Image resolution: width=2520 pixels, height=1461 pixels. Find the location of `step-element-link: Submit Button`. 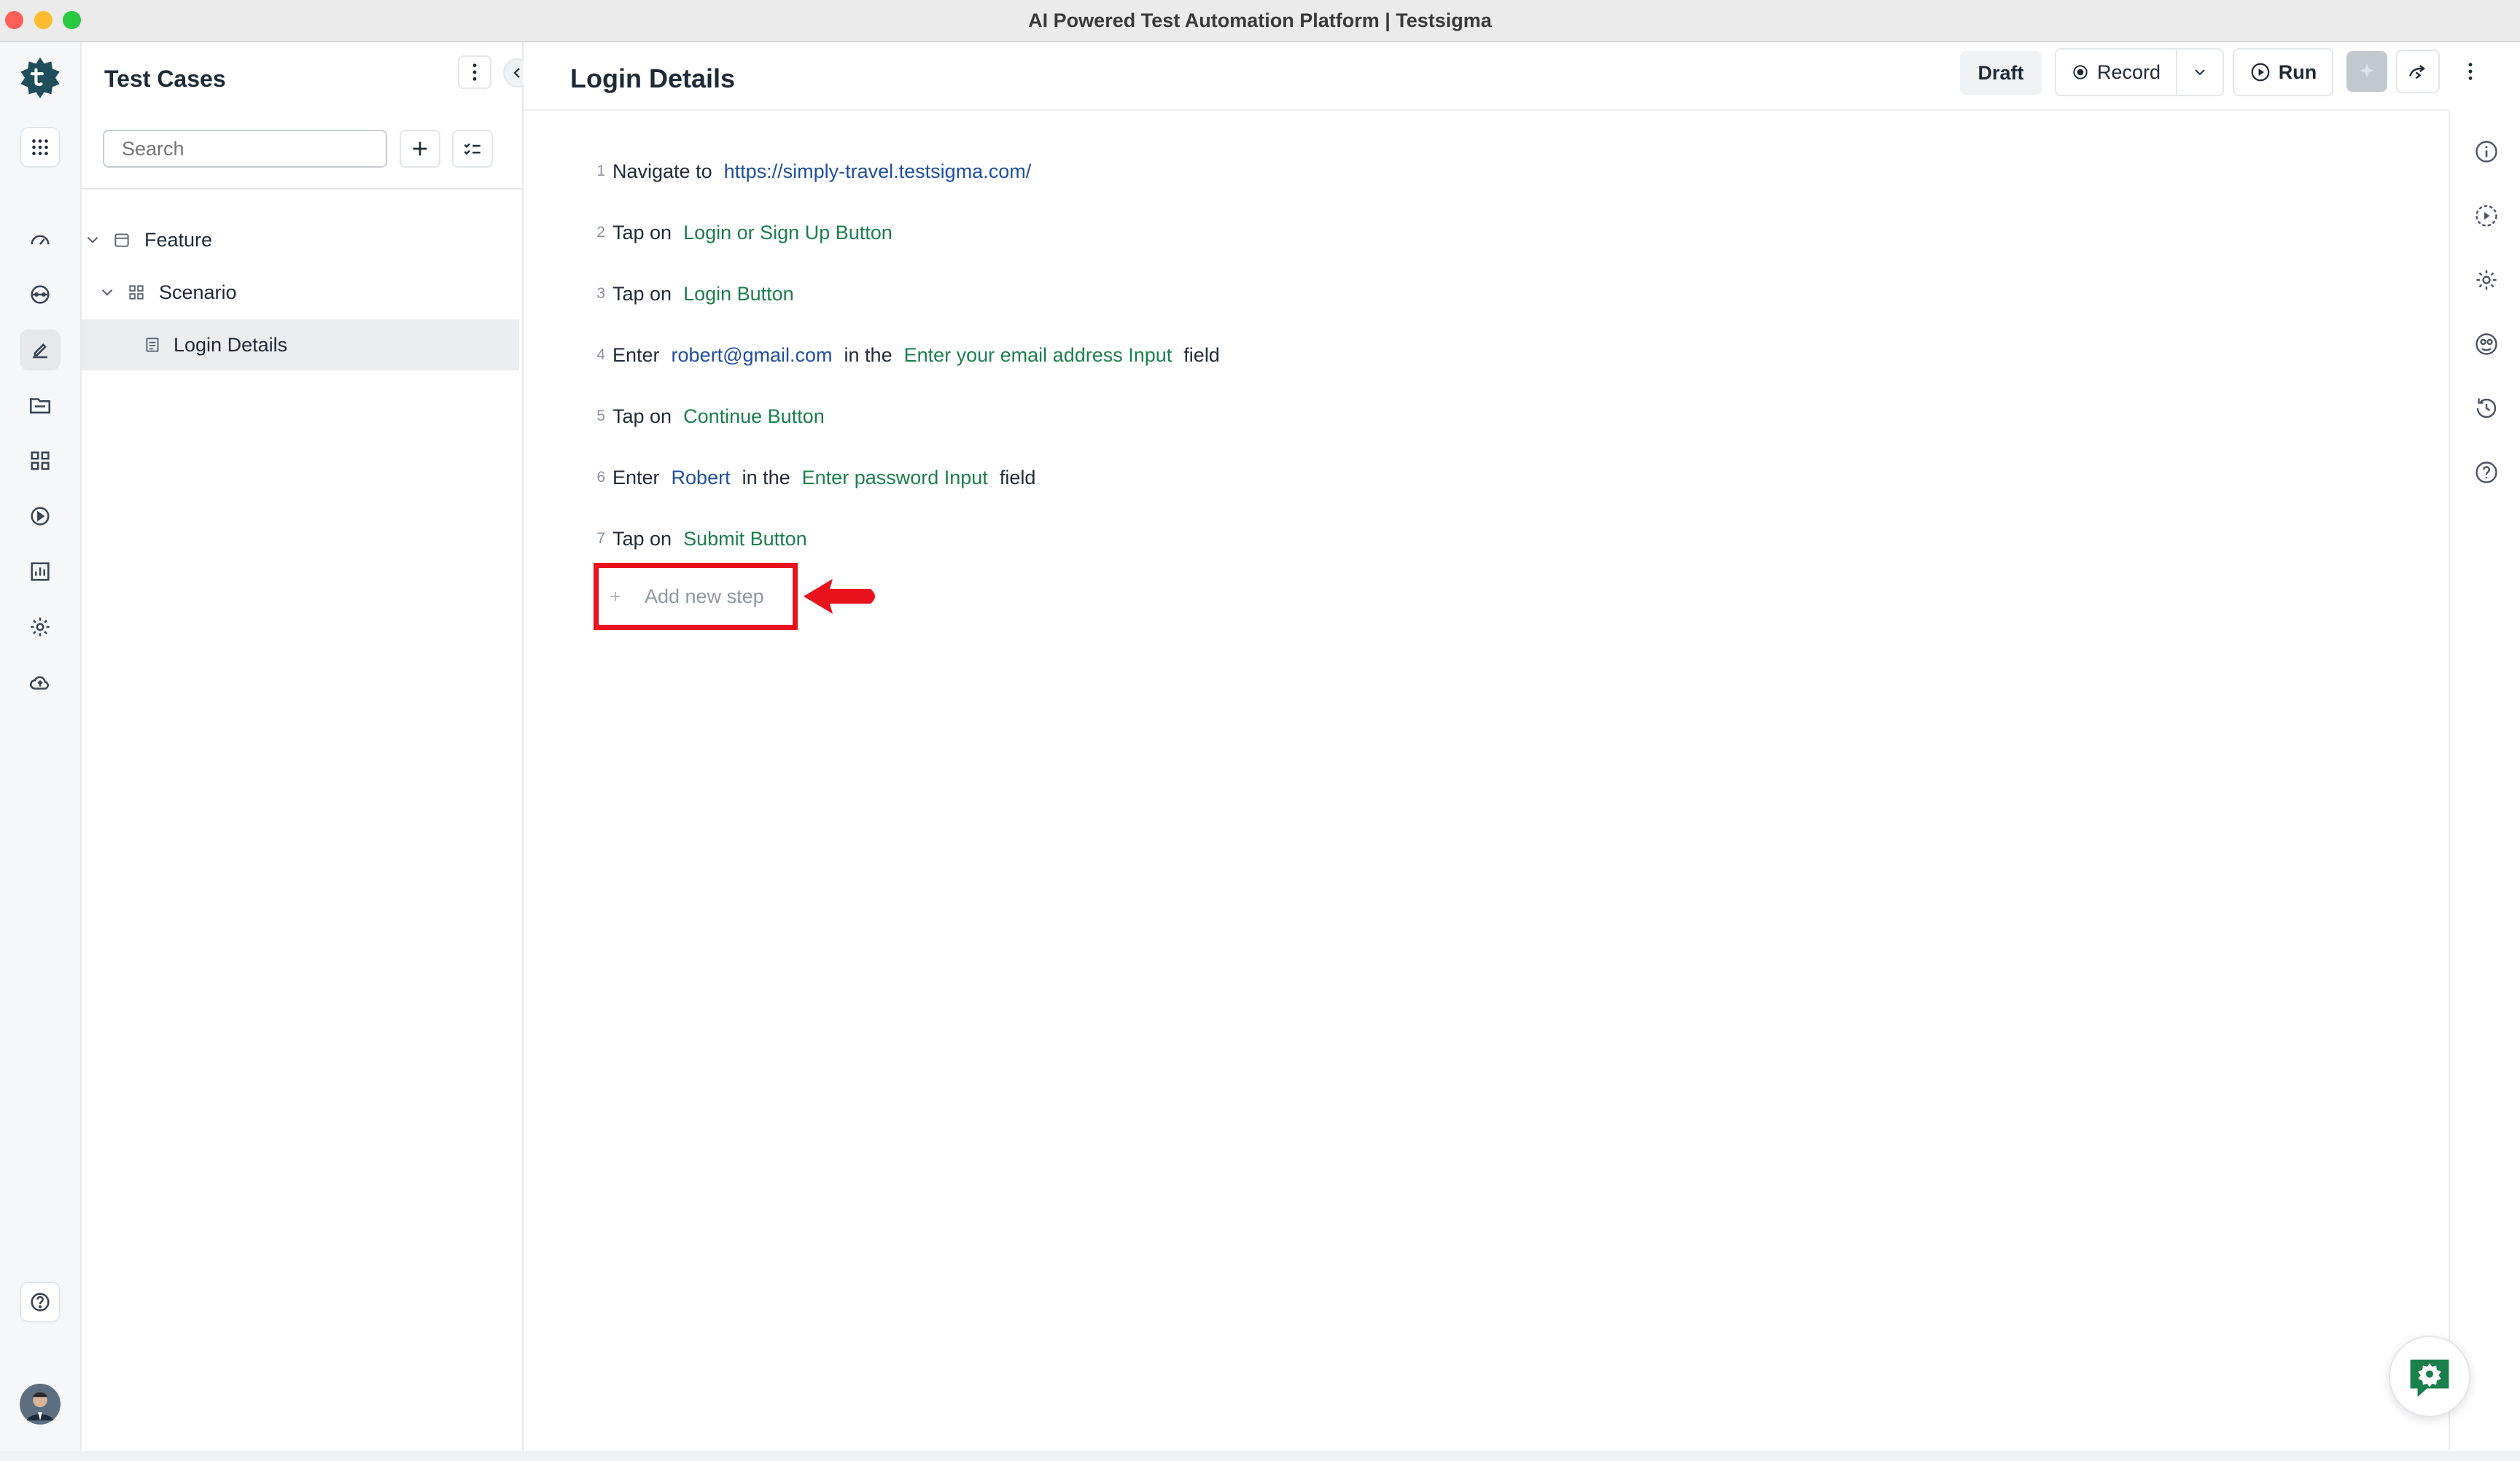

step-element-link: Submit Button is located at coordinates (745, 539).